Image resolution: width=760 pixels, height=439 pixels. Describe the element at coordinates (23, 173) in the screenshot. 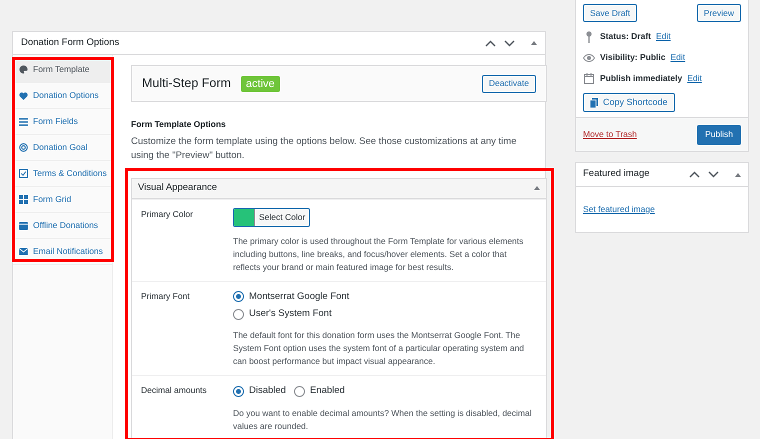

I see `checkbox-icon` at that location.